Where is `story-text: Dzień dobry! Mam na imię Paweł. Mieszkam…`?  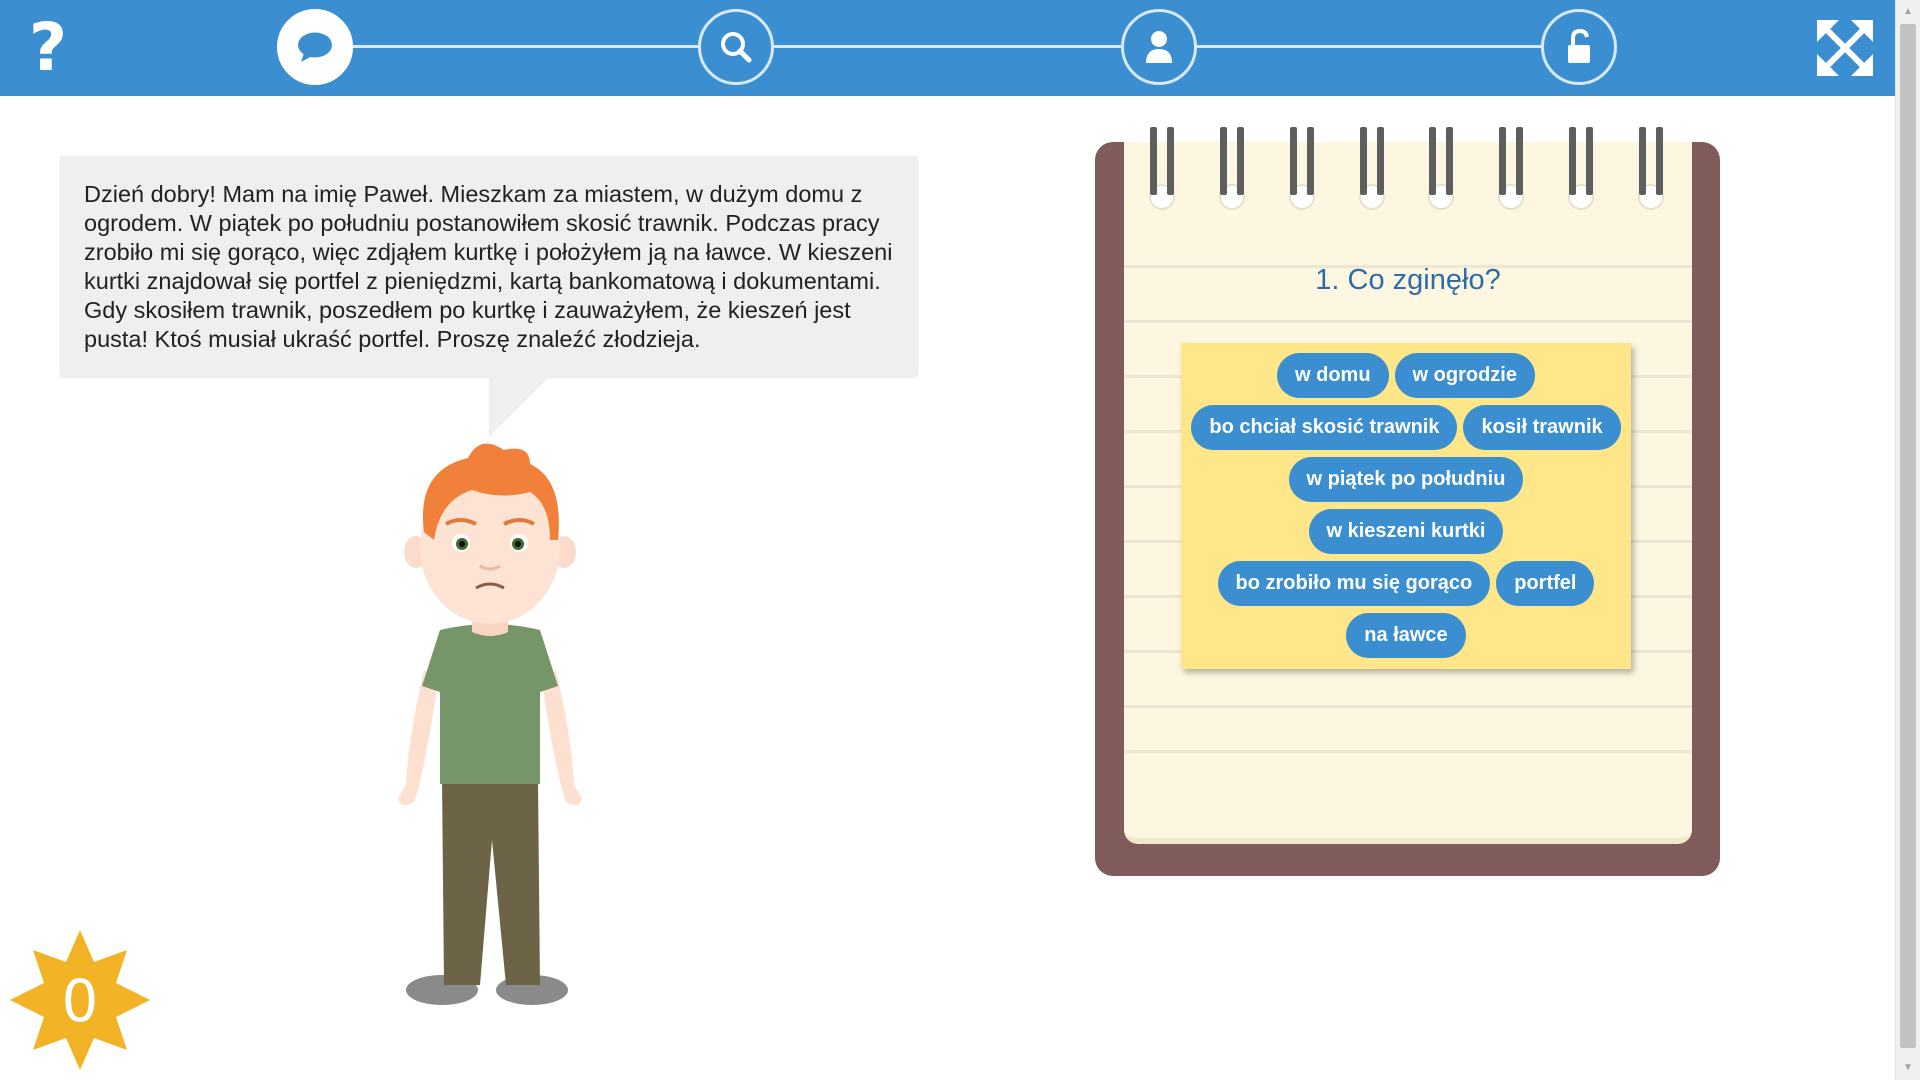
story-text: Dzień dobry! Mam na imię Paweł. Mieszkam… is located at coordinates (488, 266).